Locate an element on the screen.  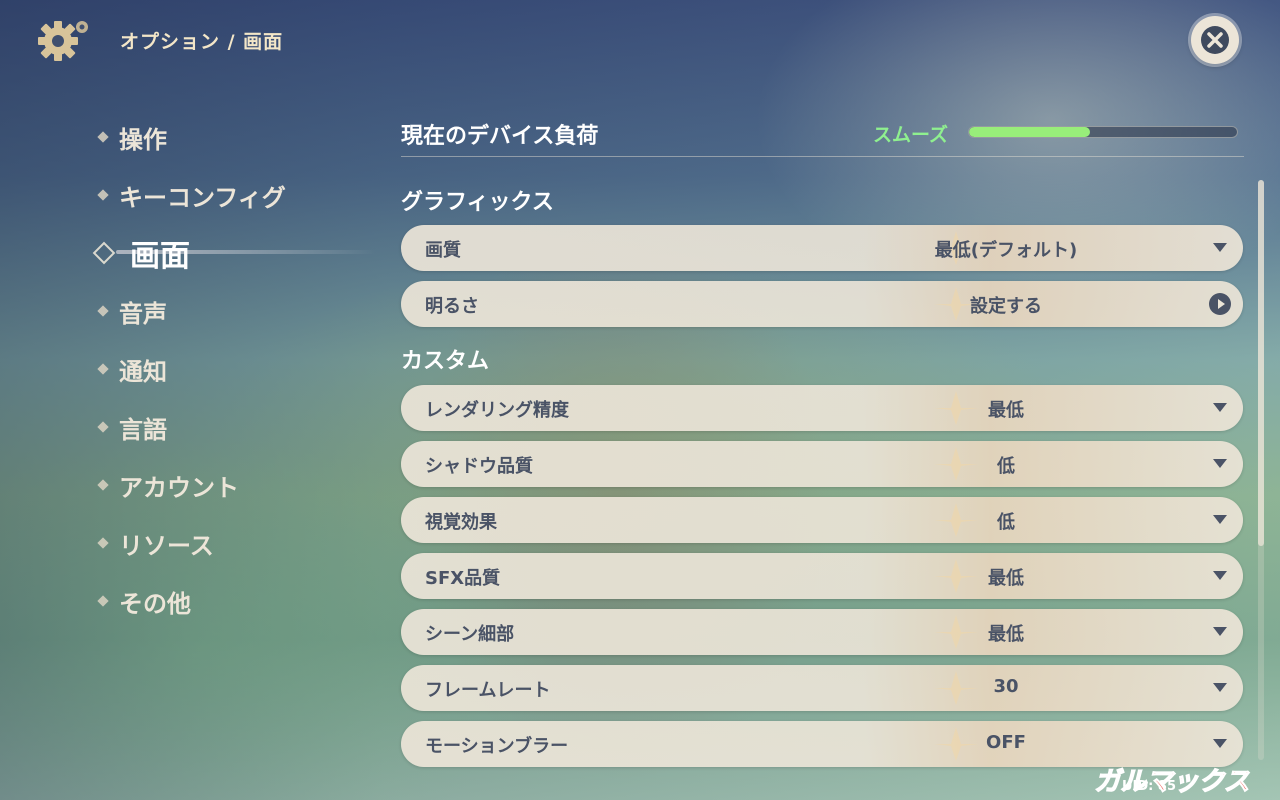
chevron-right-circle-icon is located at coordinates (1220, 304).